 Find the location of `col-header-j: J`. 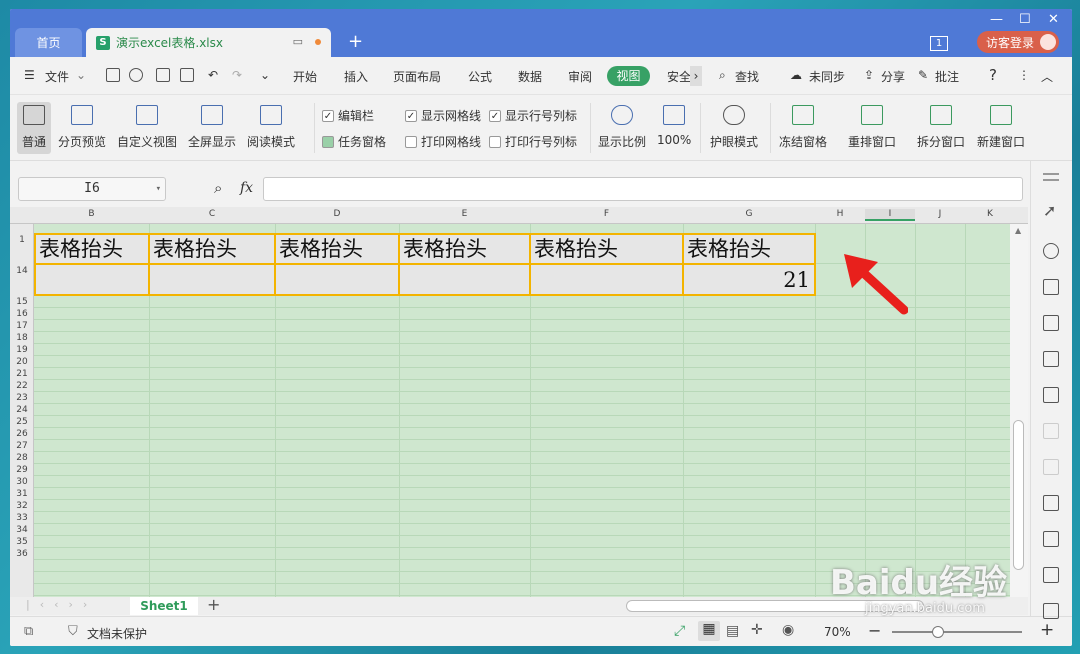

col-header-j: J is located at coordinates (940, 214).